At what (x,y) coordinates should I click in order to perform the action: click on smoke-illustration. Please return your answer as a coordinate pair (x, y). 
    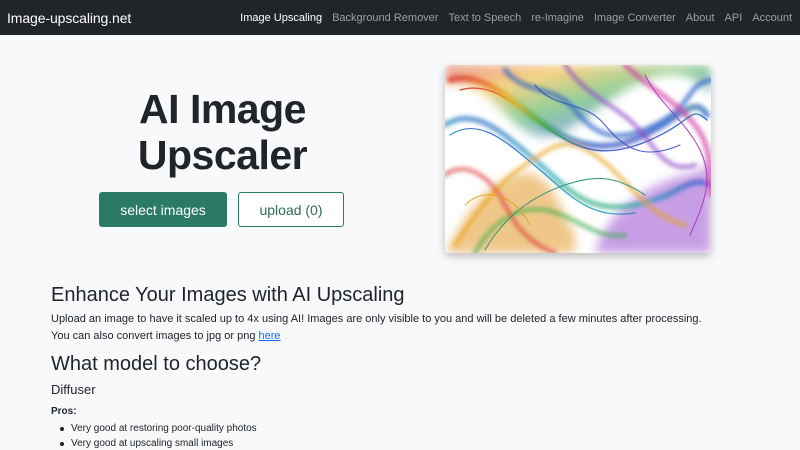
    Looking at the image, I should click on (578, 159).